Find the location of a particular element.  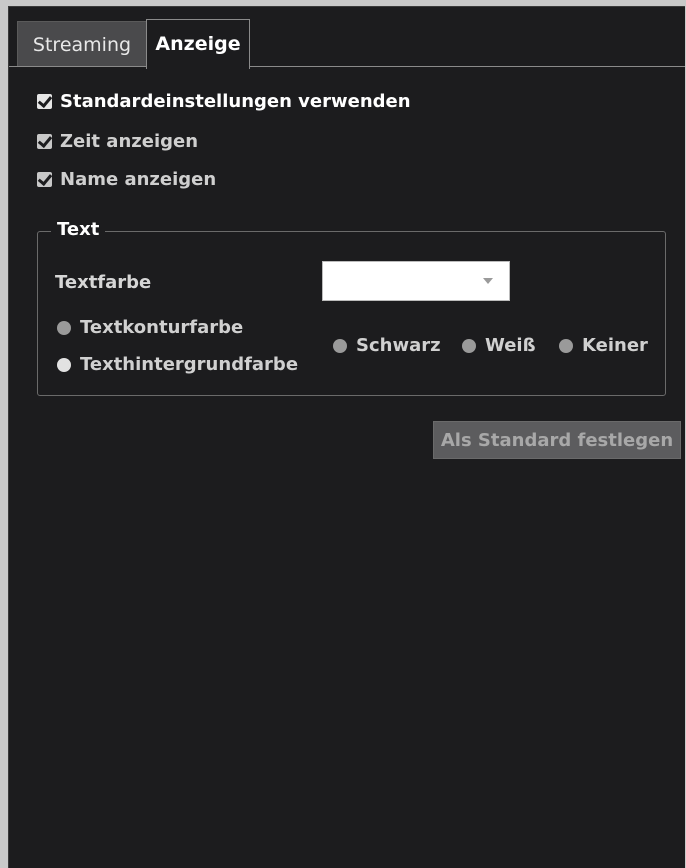

radio-texthintergrundfarbe: Texthintergrundfarbe is located at coordinates (177, 364).